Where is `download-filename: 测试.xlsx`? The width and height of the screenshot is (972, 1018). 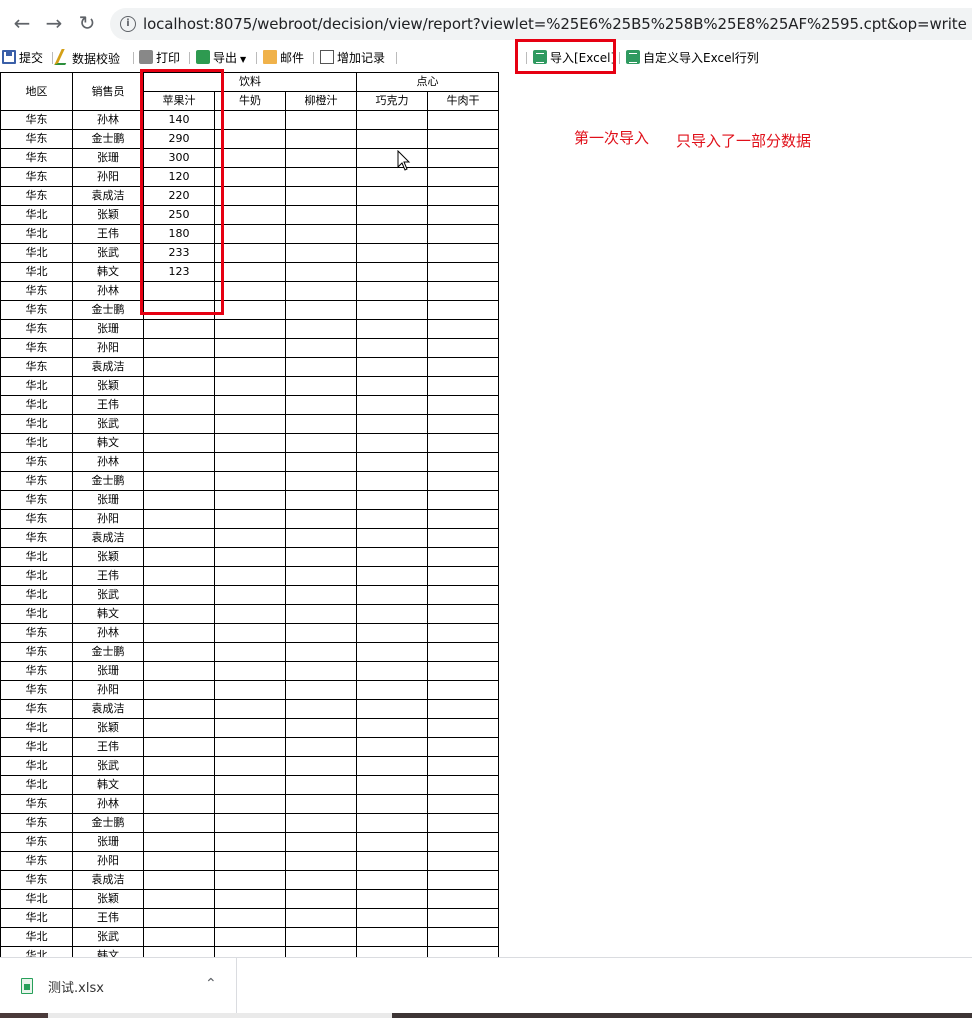
download-filename: 测试.xlsx is located at coordinates (76, 986).